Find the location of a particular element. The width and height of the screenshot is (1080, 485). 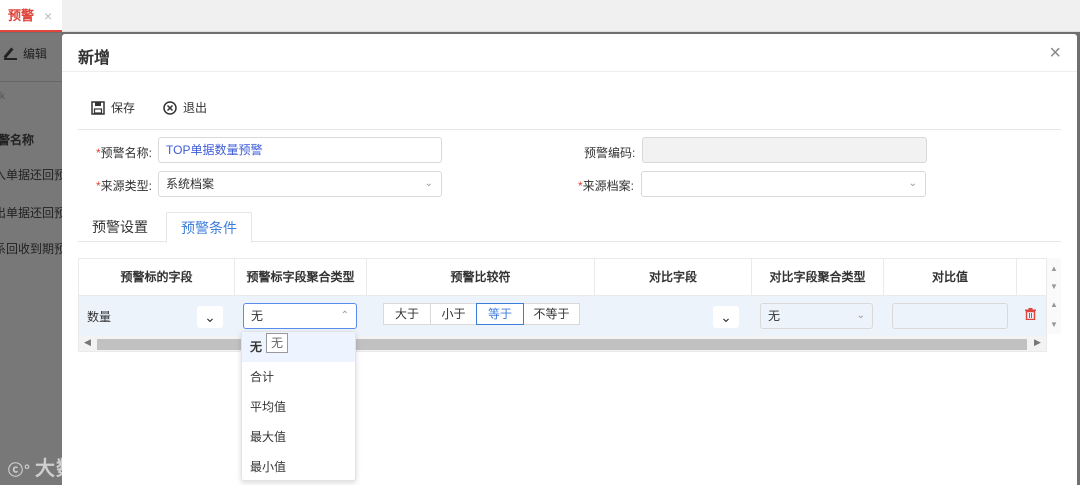

source-archive-select: ⌄ is located at coordinates (783, 184).